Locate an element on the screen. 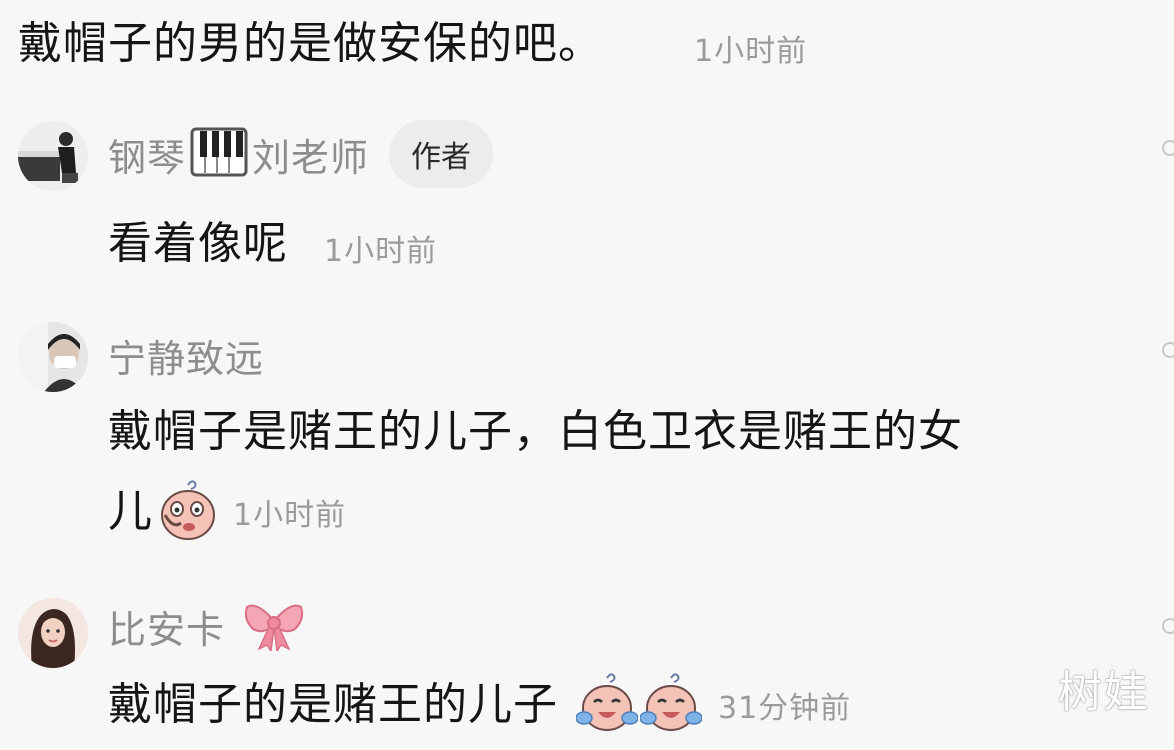 This screenshot has width=1174, height=750. reply-header: 钢琴 刘老师 作者 is located at coordinates (301, 154).